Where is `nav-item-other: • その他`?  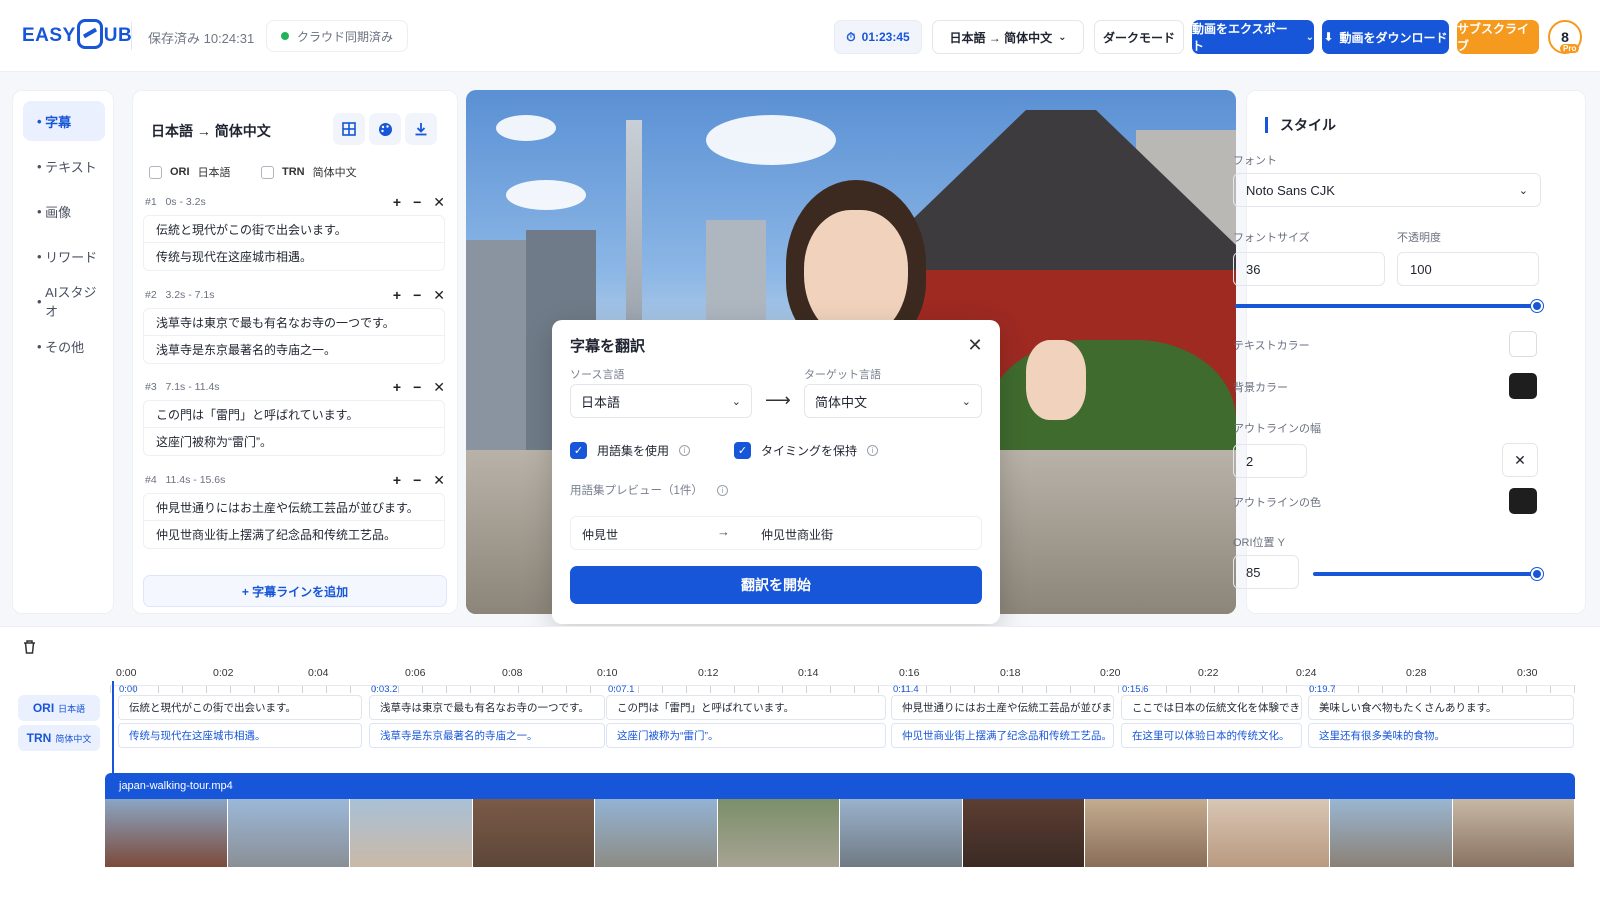
nav-item-other: • その他 is located at coordinates (64, 346).